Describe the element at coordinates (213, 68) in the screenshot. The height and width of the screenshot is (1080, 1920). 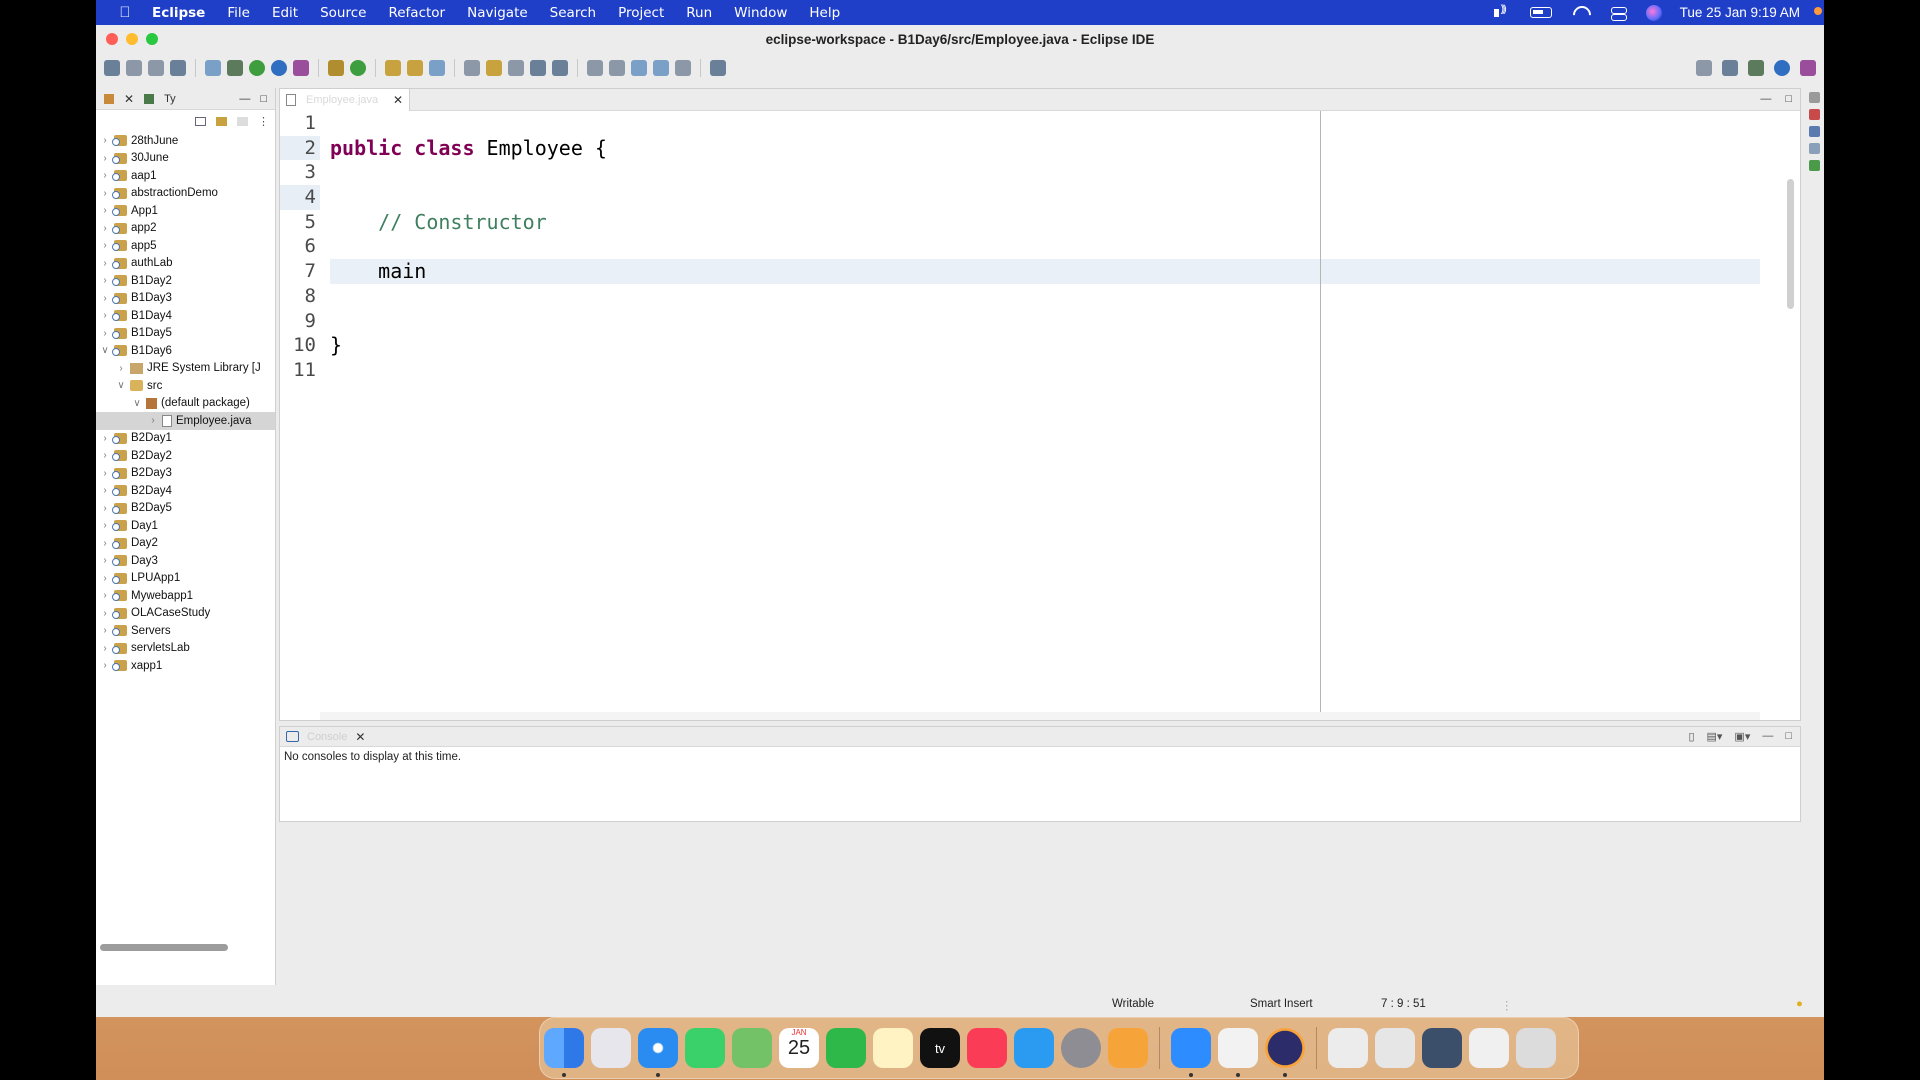
I see `skip-breakpoints-icon` at that location.